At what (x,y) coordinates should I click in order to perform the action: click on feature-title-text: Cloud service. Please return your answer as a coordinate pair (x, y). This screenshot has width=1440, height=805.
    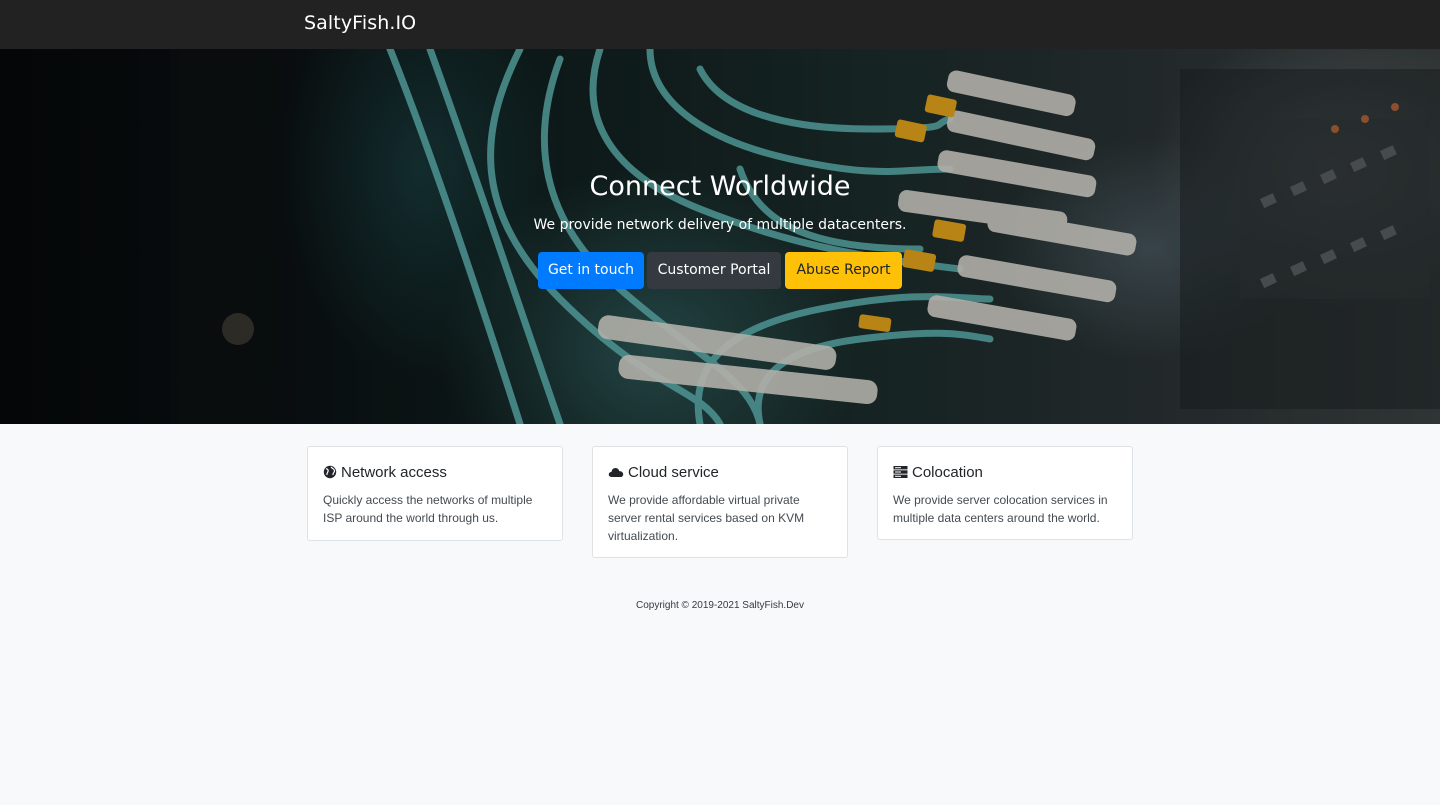
    Looking at the image, I should click on (673, 472).